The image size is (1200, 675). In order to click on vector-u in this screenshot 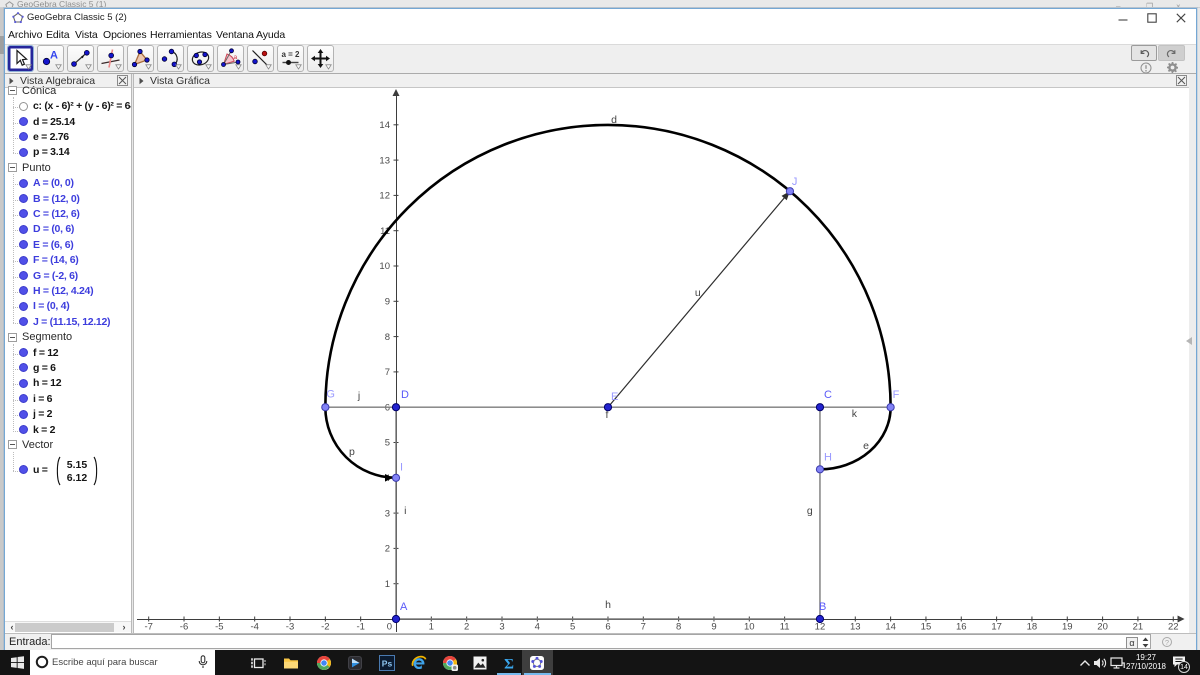, I will do `click(698, 300)`.